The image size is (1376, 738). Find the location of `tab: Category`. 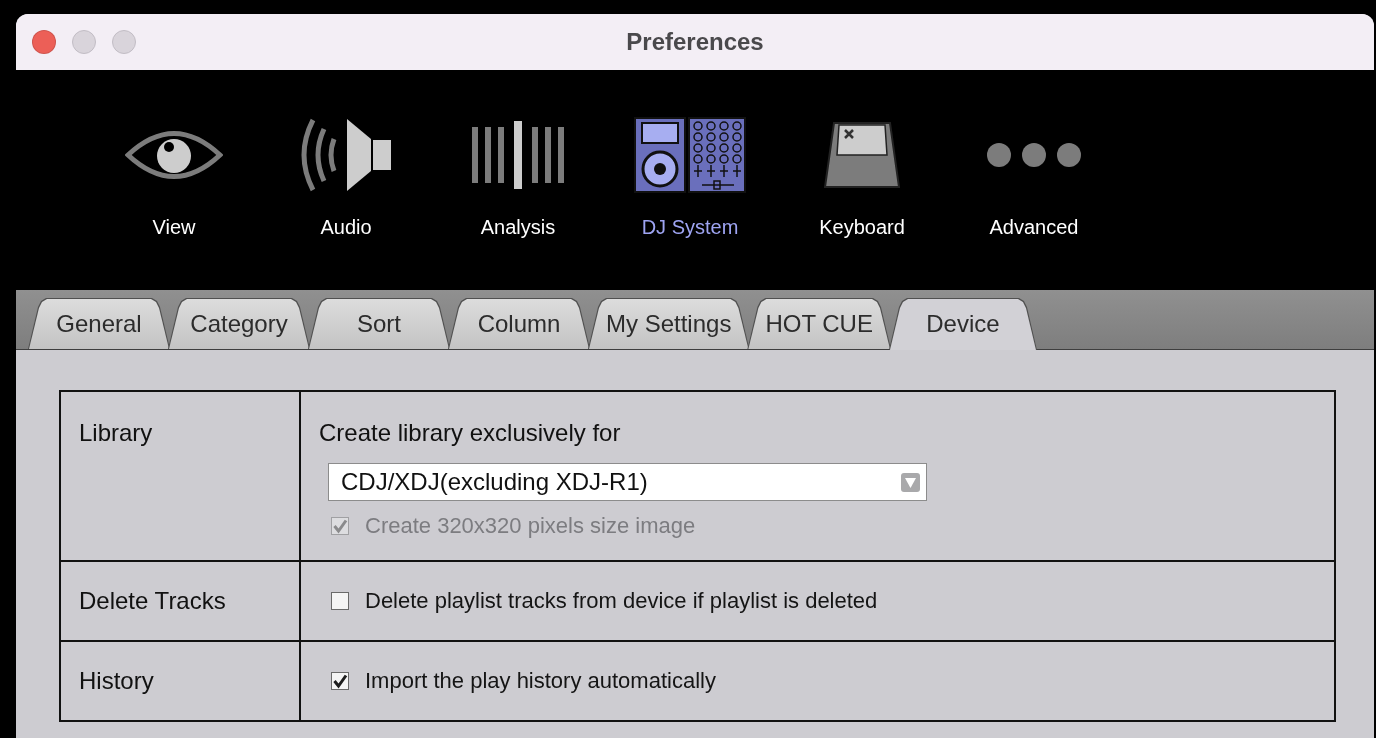

tab: Category is located at coordinates (239, 323).